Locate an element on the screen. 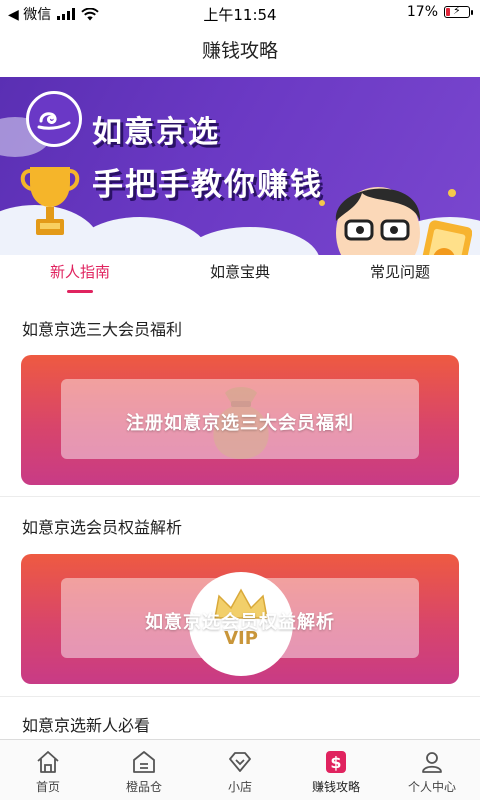  member-rights-card: VIP 如意京选会员权益解析 is located at coordinates (240, 619).